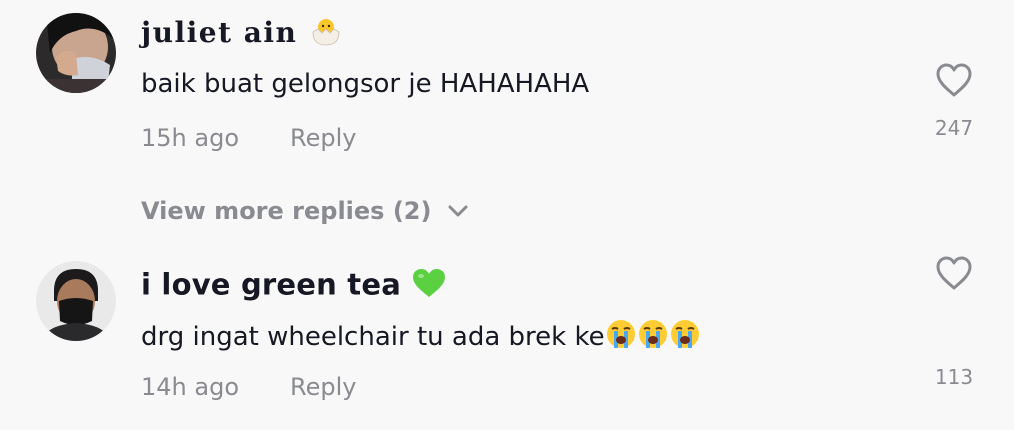 The height and width of the screenshot is (430, 1014). I want to click on comment-text: drg ingat wheelchair tu ada brek ke, so click(421, 337).